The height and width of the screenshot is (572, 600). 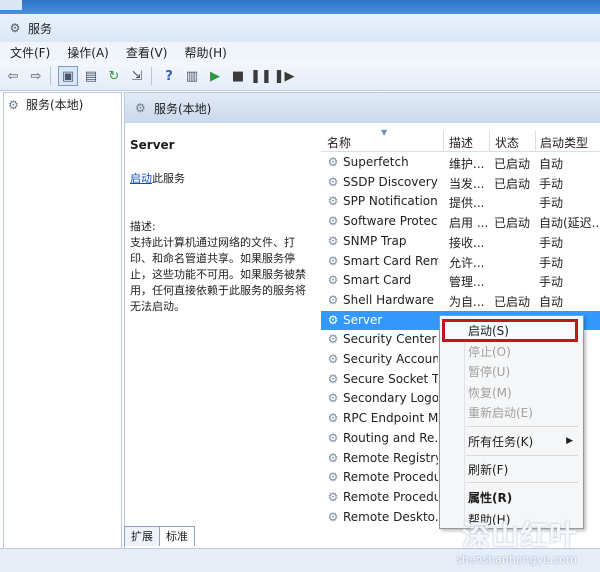 I want to click on toolbar-separator, so click(x=151, y=76).